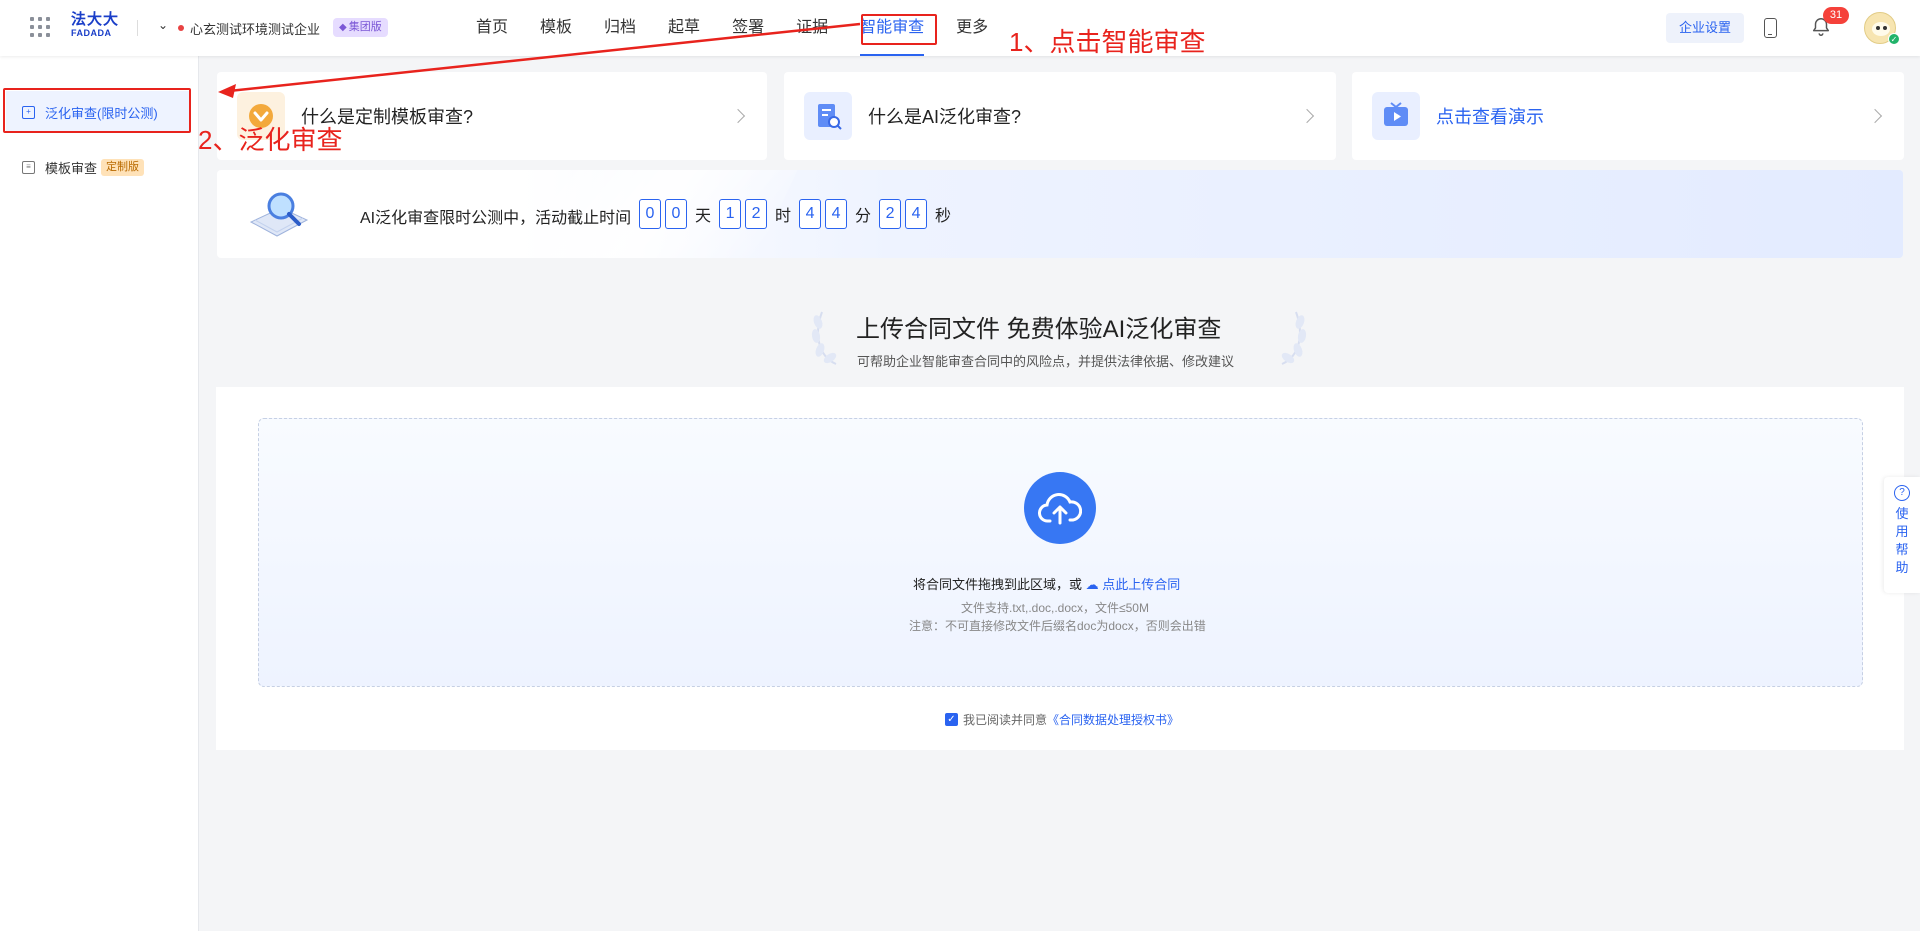  I want to click on nav-item-sign: 签署, so click(748, 28).